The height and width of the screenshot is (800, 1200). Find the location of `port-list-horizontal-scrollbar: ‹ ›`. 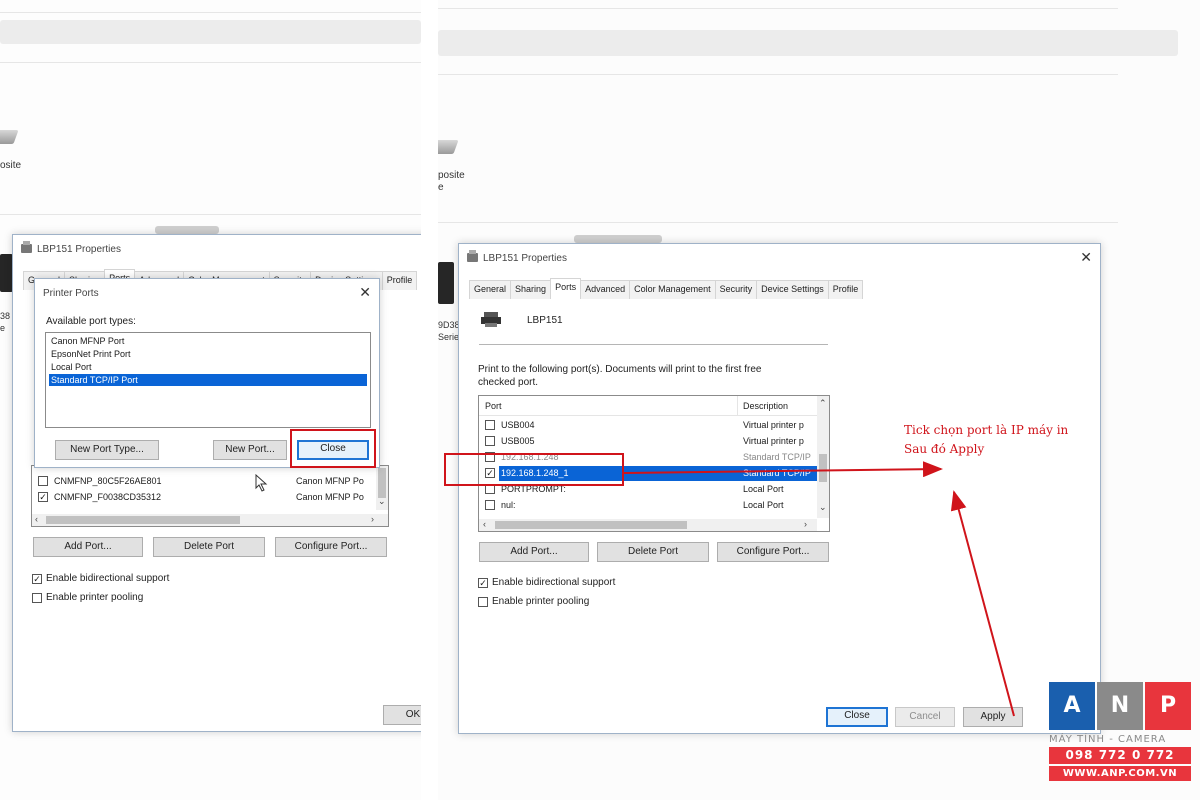

port-list-horizontal-scrollbar: ‹ › is located at coordinates (210, 520).